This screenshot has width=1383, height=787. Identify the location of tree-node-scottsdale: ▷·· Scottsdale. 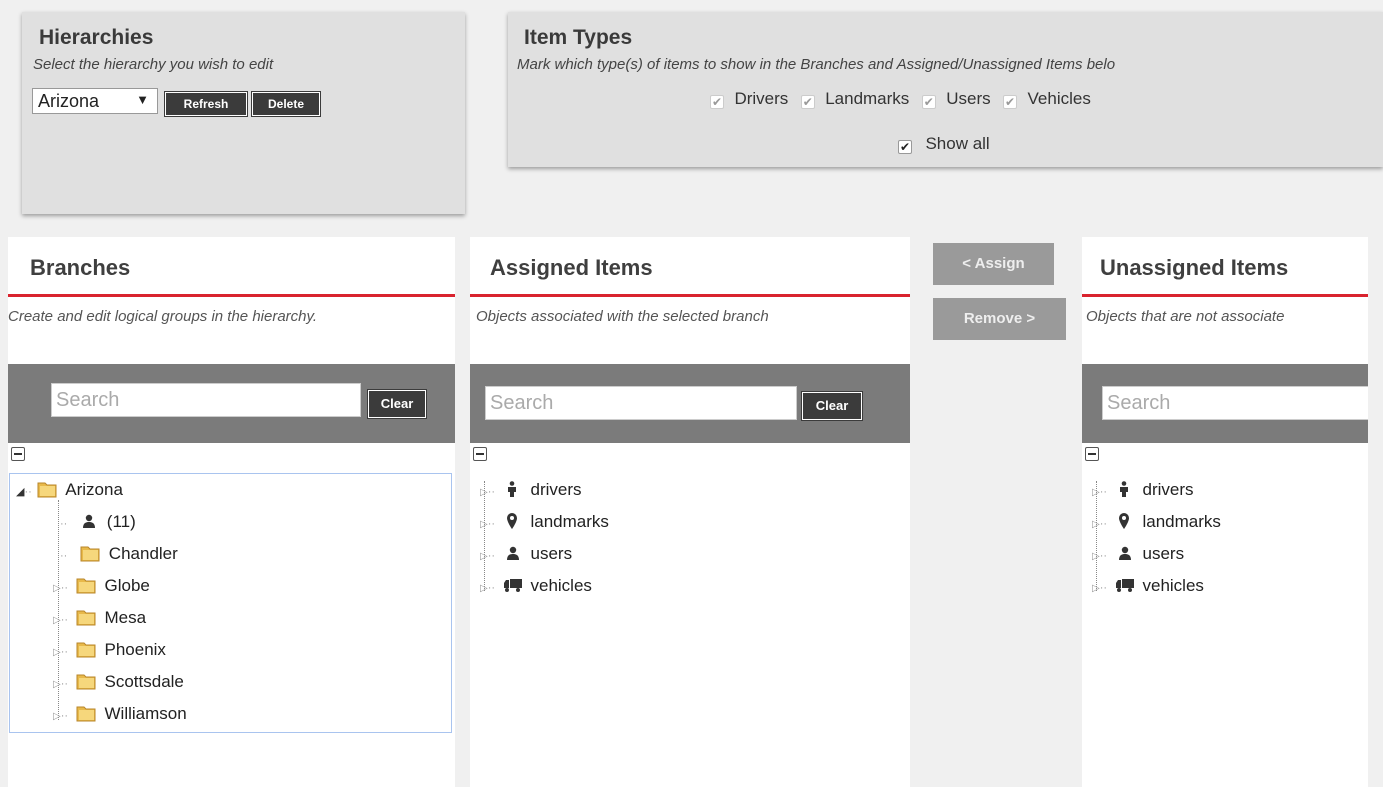
(118, 682).